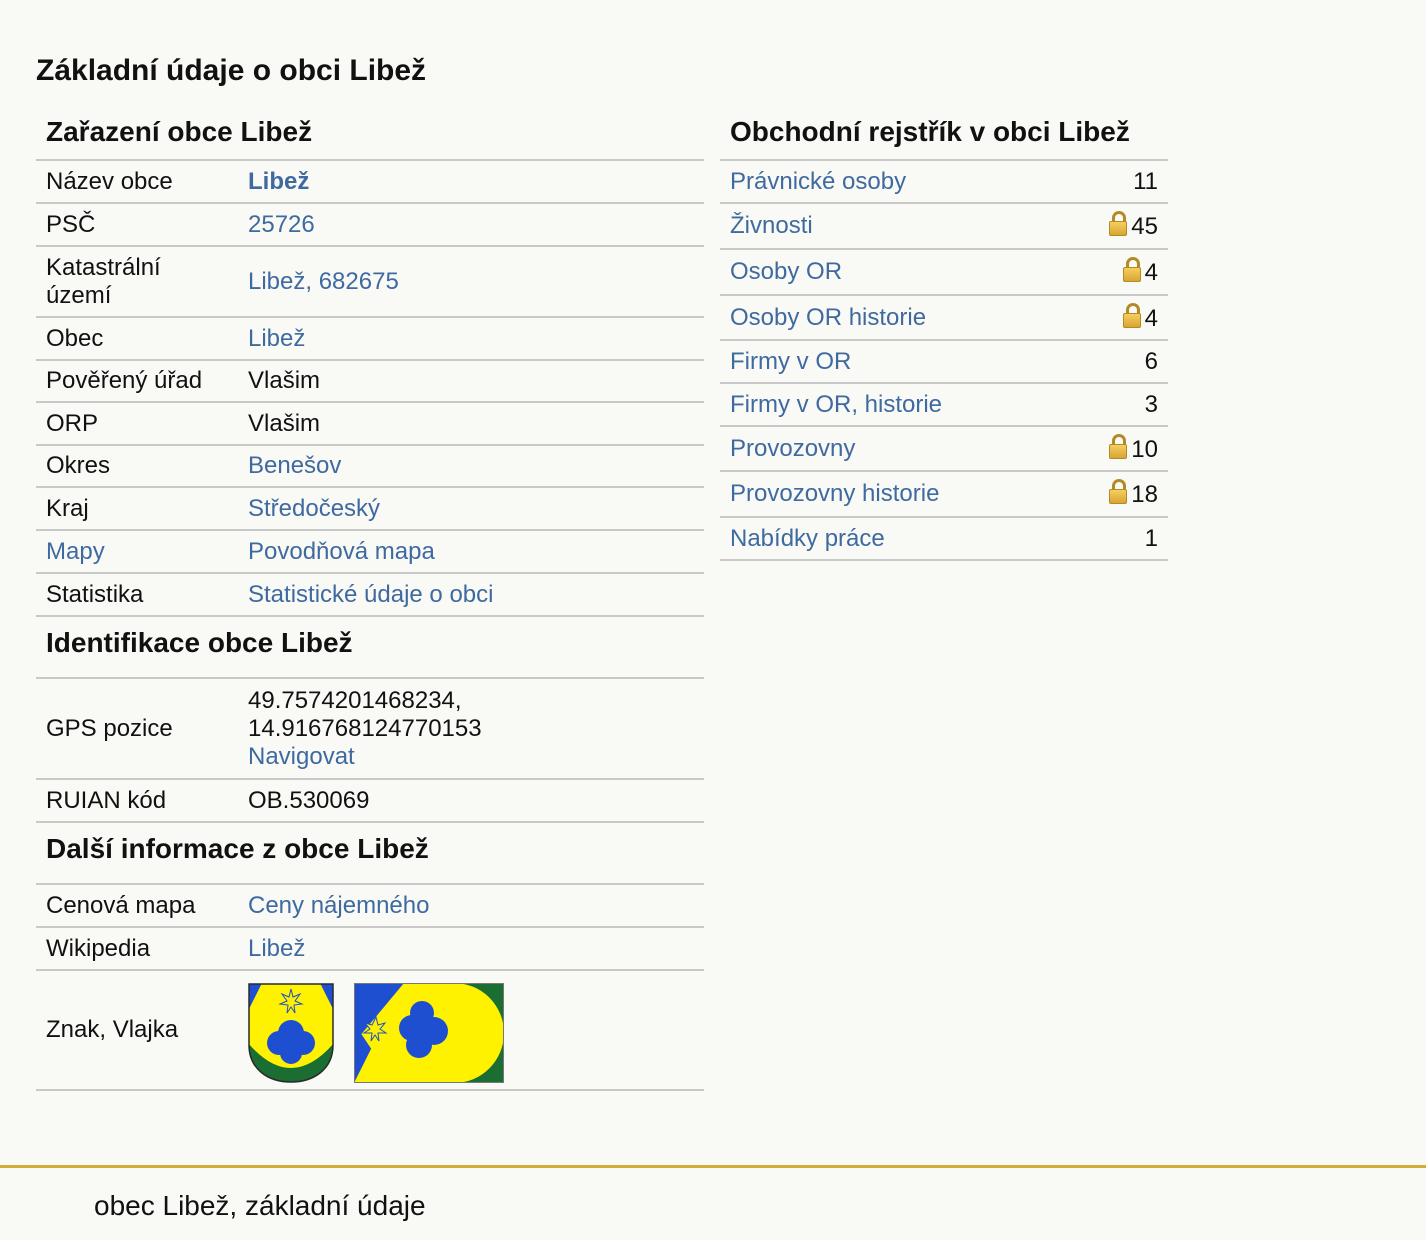 The width and height of the screenshot is (1426, 1240). I want to click on table-row: Obec Libež, so click(370, 339).